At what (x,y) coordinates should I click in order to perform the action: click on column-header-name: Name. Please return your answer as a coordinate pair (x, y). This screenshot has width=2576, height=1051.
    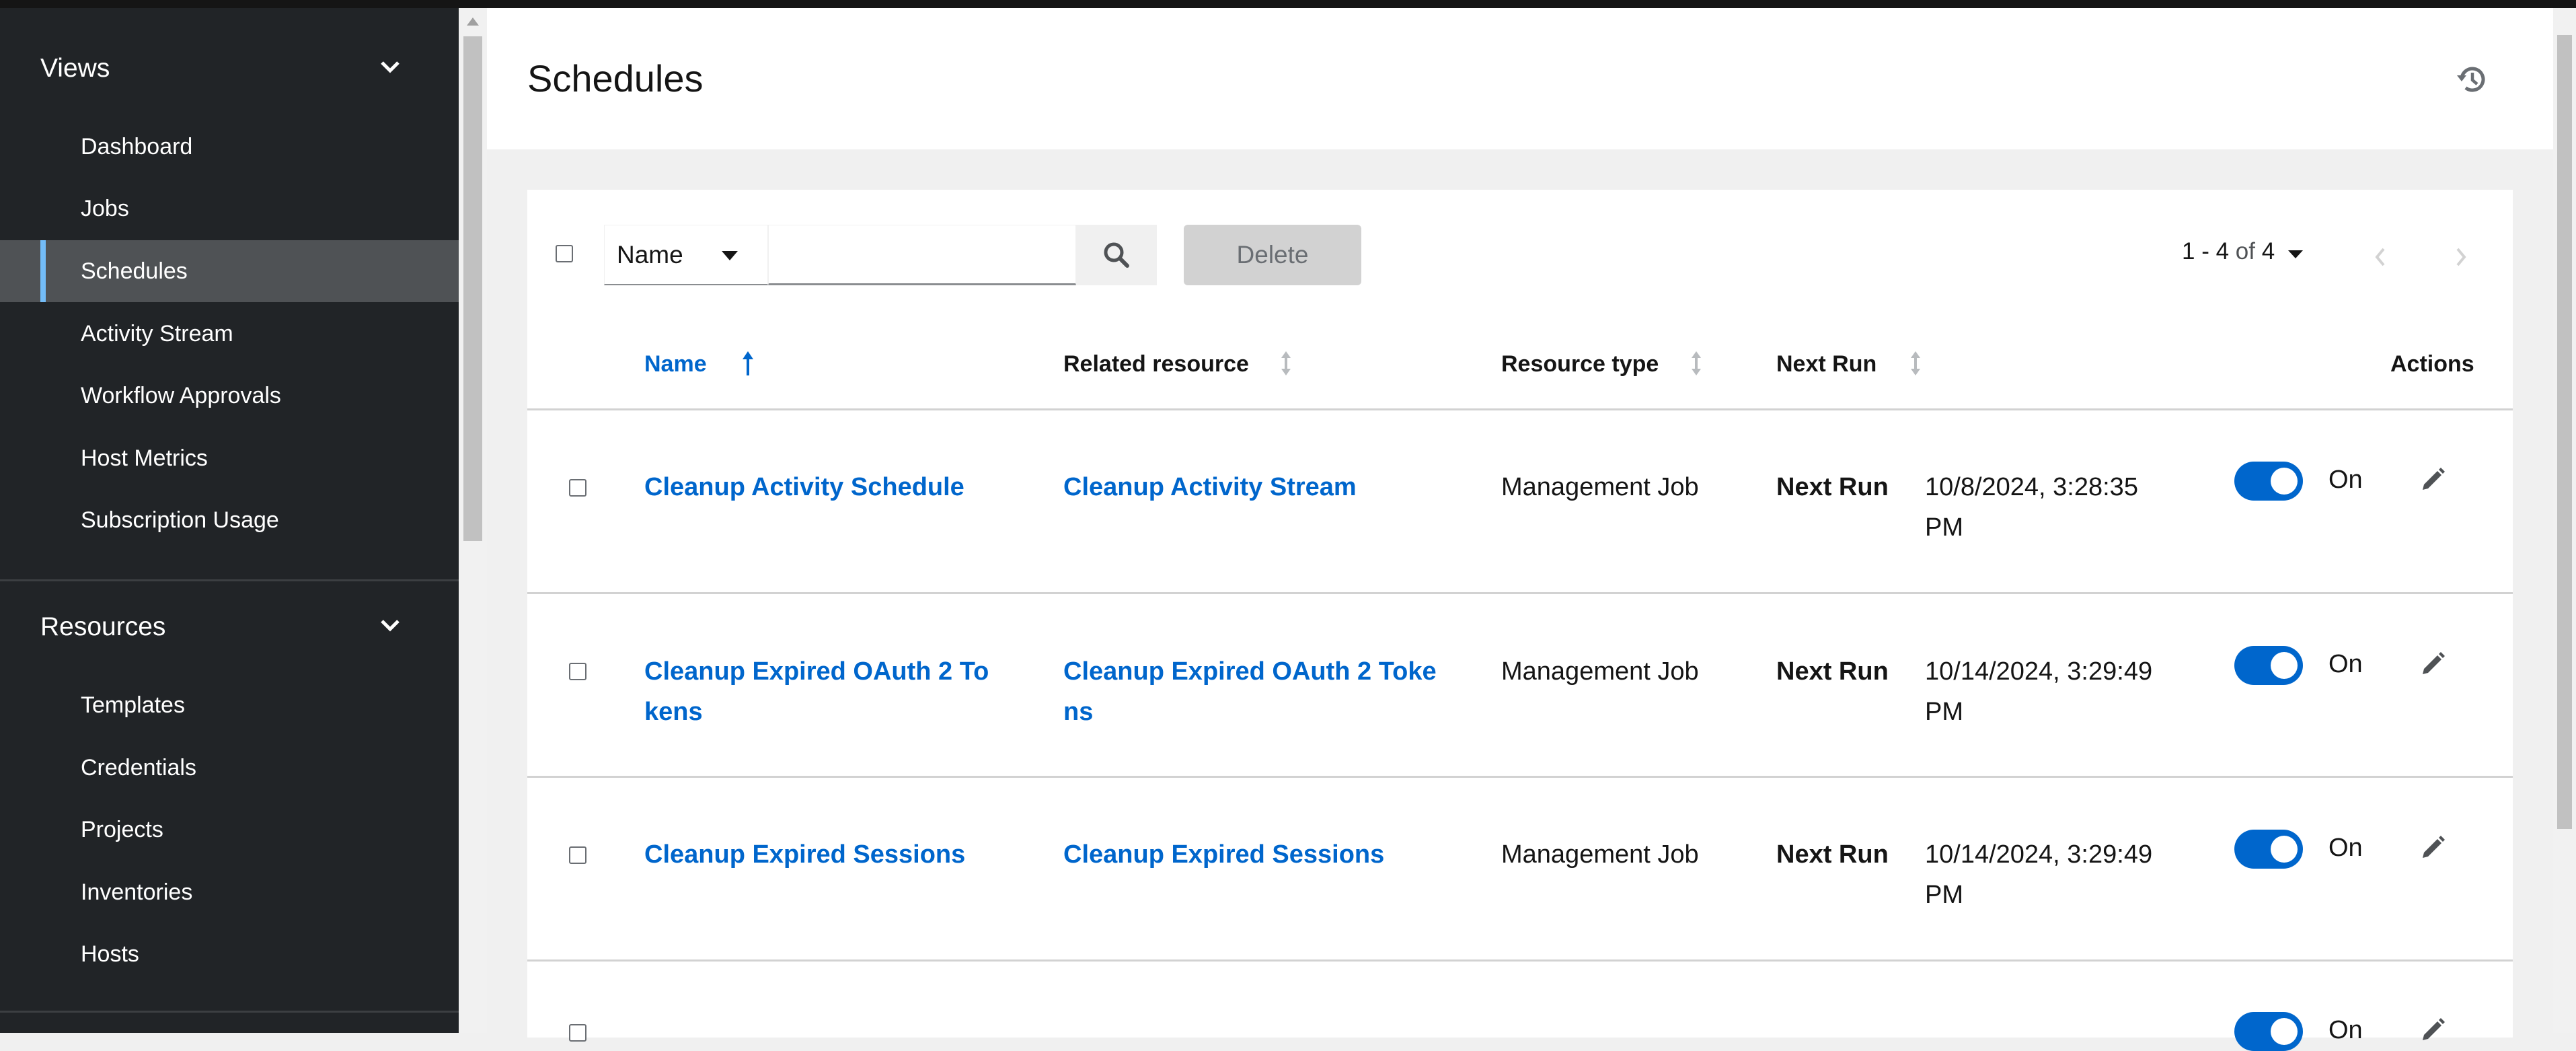
    Looking at the image, I should click on (675, 364).